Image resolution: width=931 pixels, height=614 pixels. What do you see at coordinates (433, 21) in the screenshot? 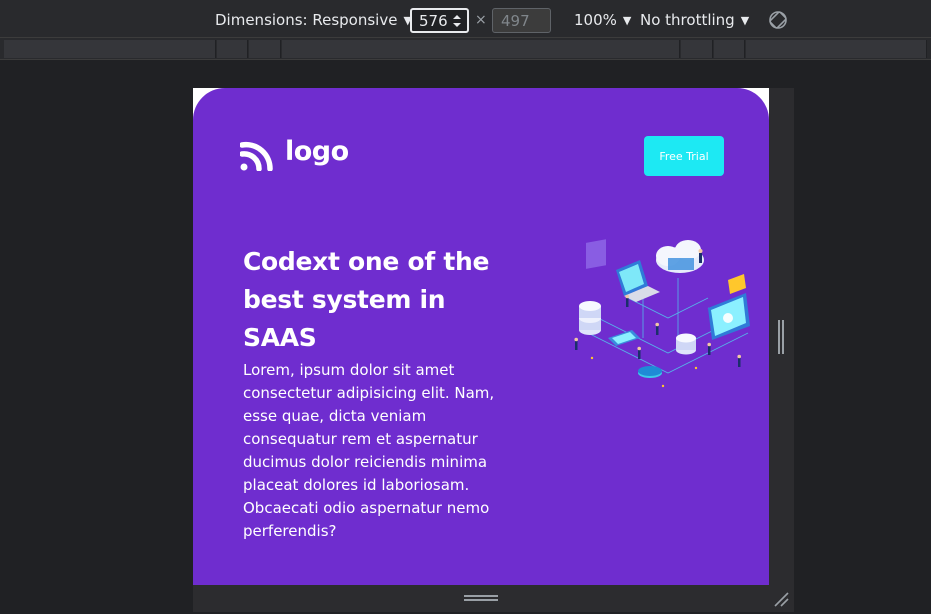
I see `width-value: 576` at bounding box center [433, 21].